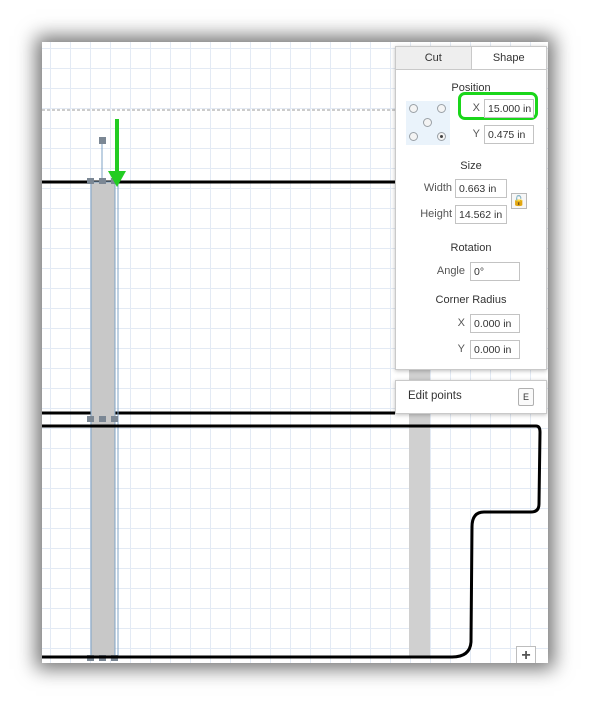 The height and width of the screenshot is (706, 592). Describe the element at coordinates (471, 300) in the screenshot. I see `corner-radius-title: Corner Radius` at that location.